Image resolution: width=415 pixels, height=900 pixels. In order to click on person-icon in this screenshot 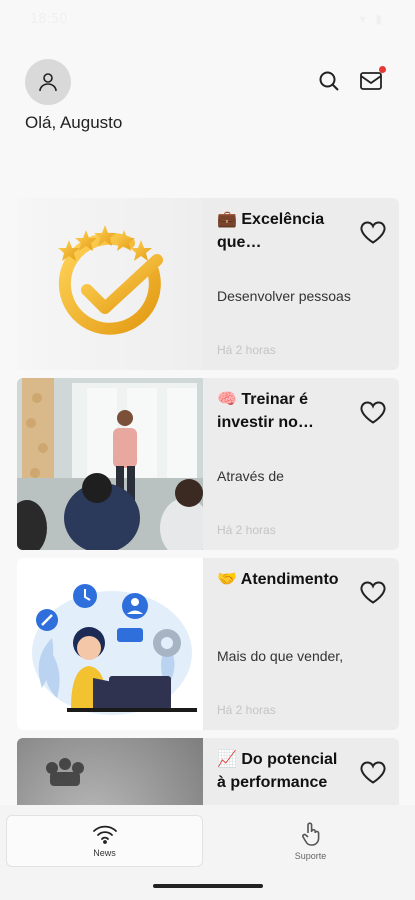, I will do `click(48, 82)`.